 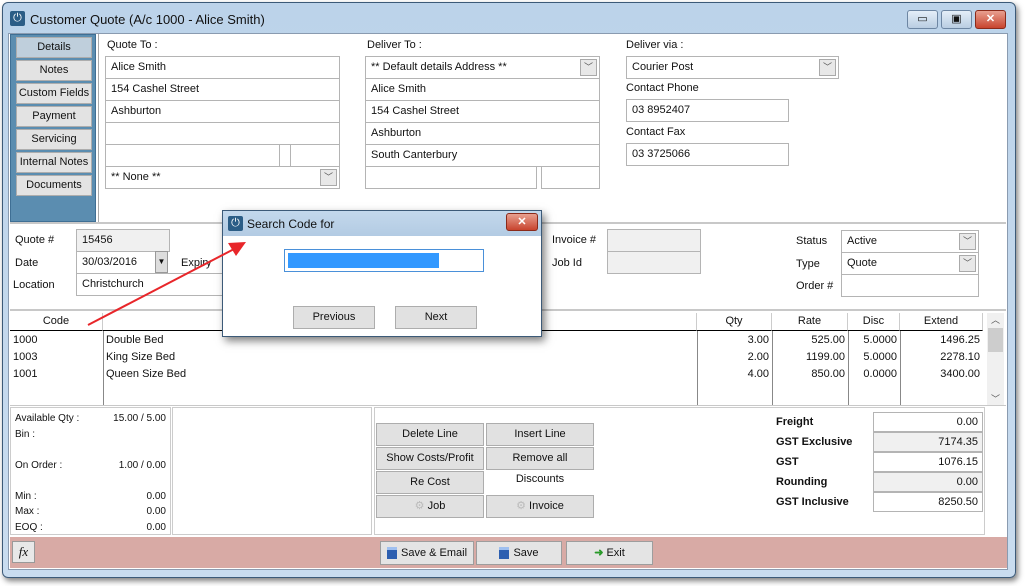 I want to click on annotation-arrow-line, so click(x=162, y=286).